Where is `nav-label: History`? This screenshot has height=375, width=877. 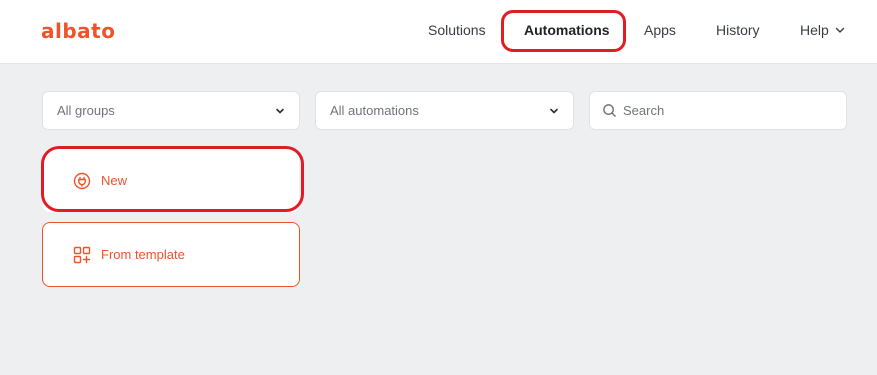
nav-label: History is located at coordinates (738, 30).